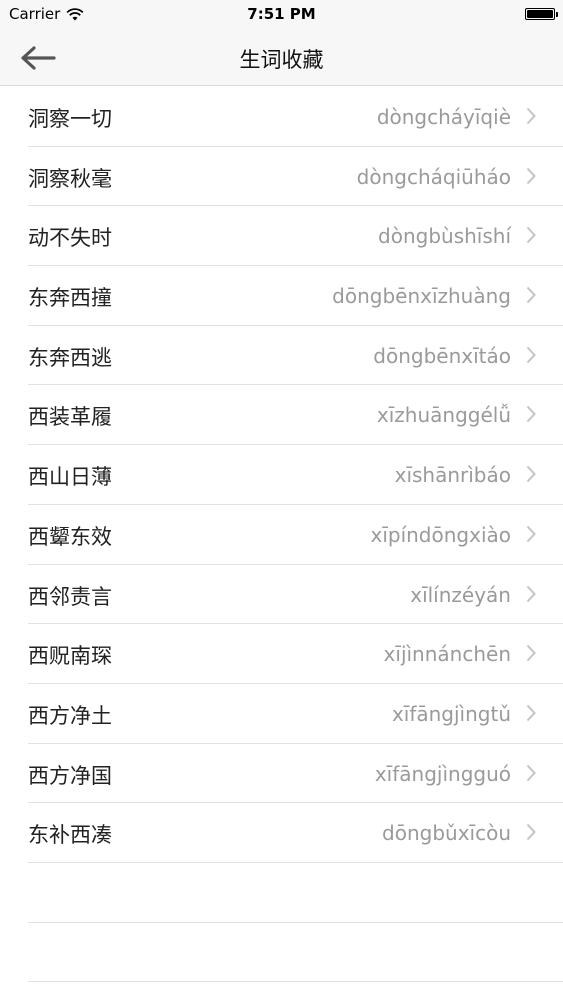 Image resolution: width=563 pixels, height=1000 pixels. I want to click on status-time: 7:51 PM, so click(281, 14).